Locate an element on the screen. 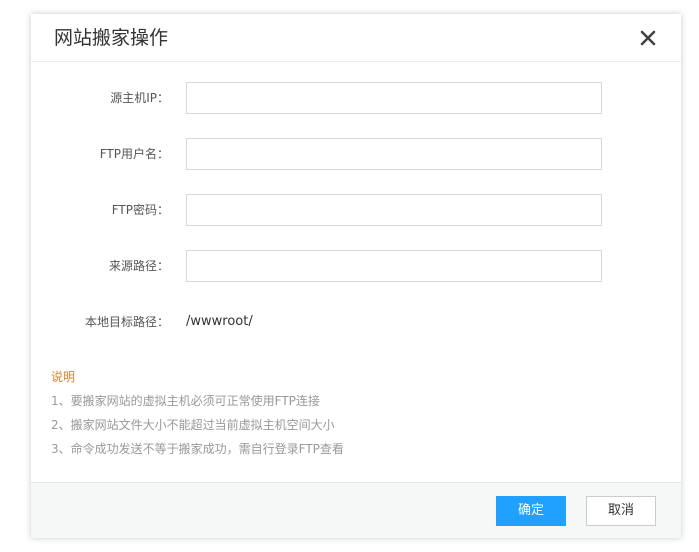  ftp-password-label: FTP密码： is located at coordinates (140, 210).